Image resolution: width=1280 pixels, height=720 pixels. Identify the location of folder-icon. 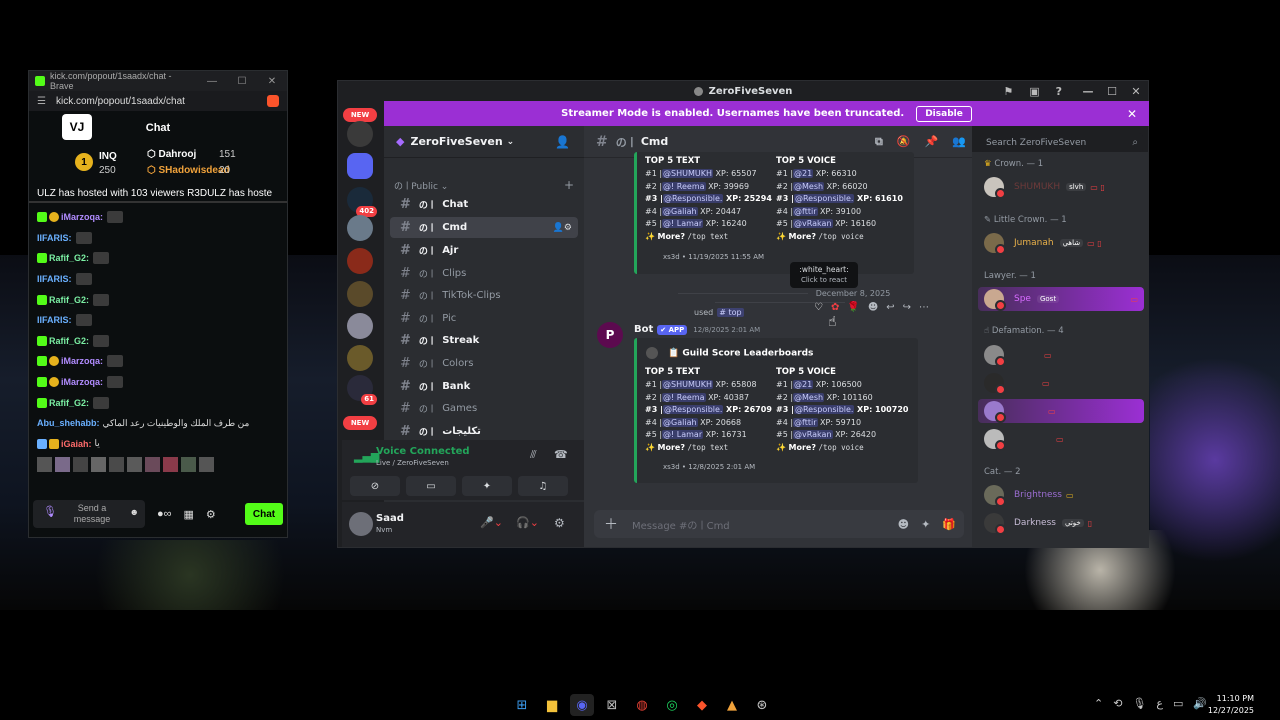
(360, 166).